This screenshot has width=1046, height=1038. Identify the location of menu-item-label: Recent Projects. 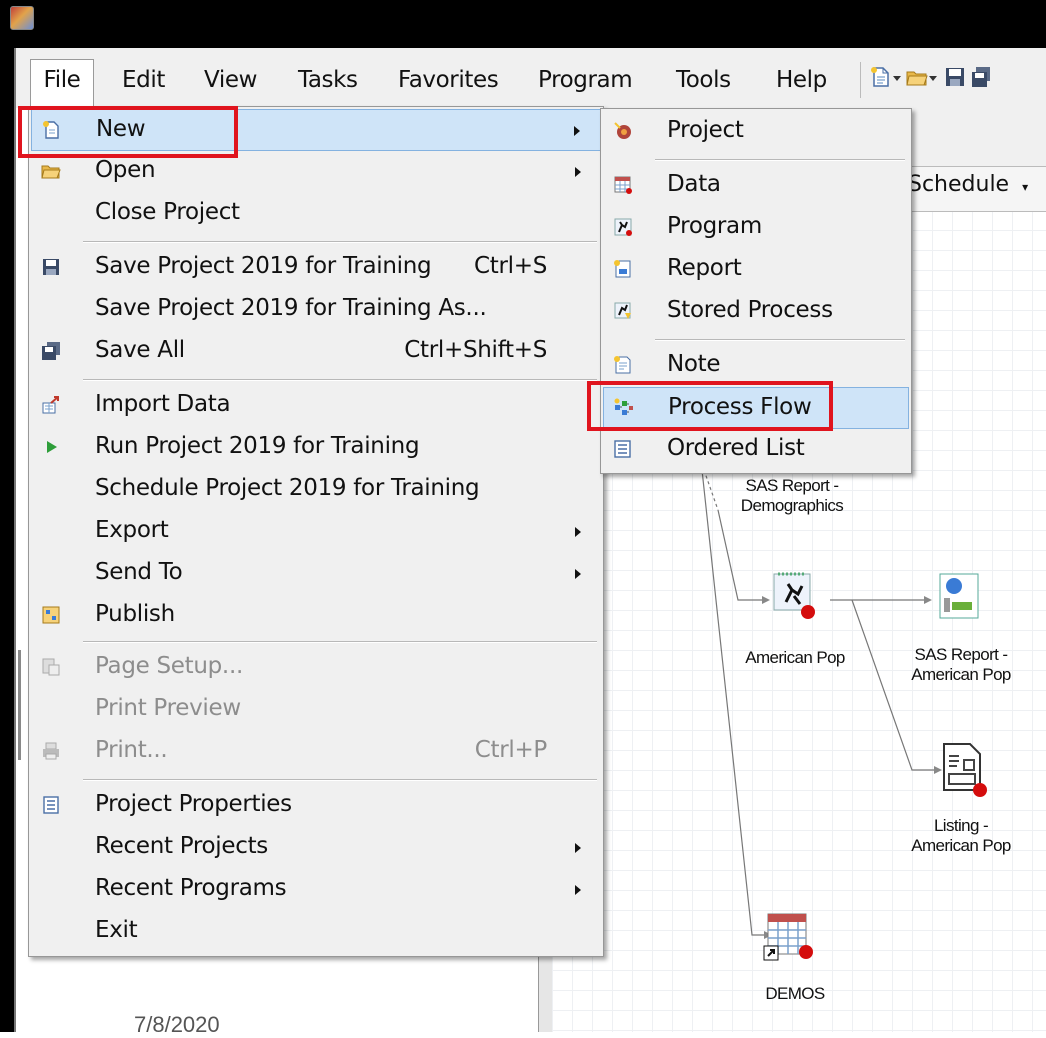
(181, 846).